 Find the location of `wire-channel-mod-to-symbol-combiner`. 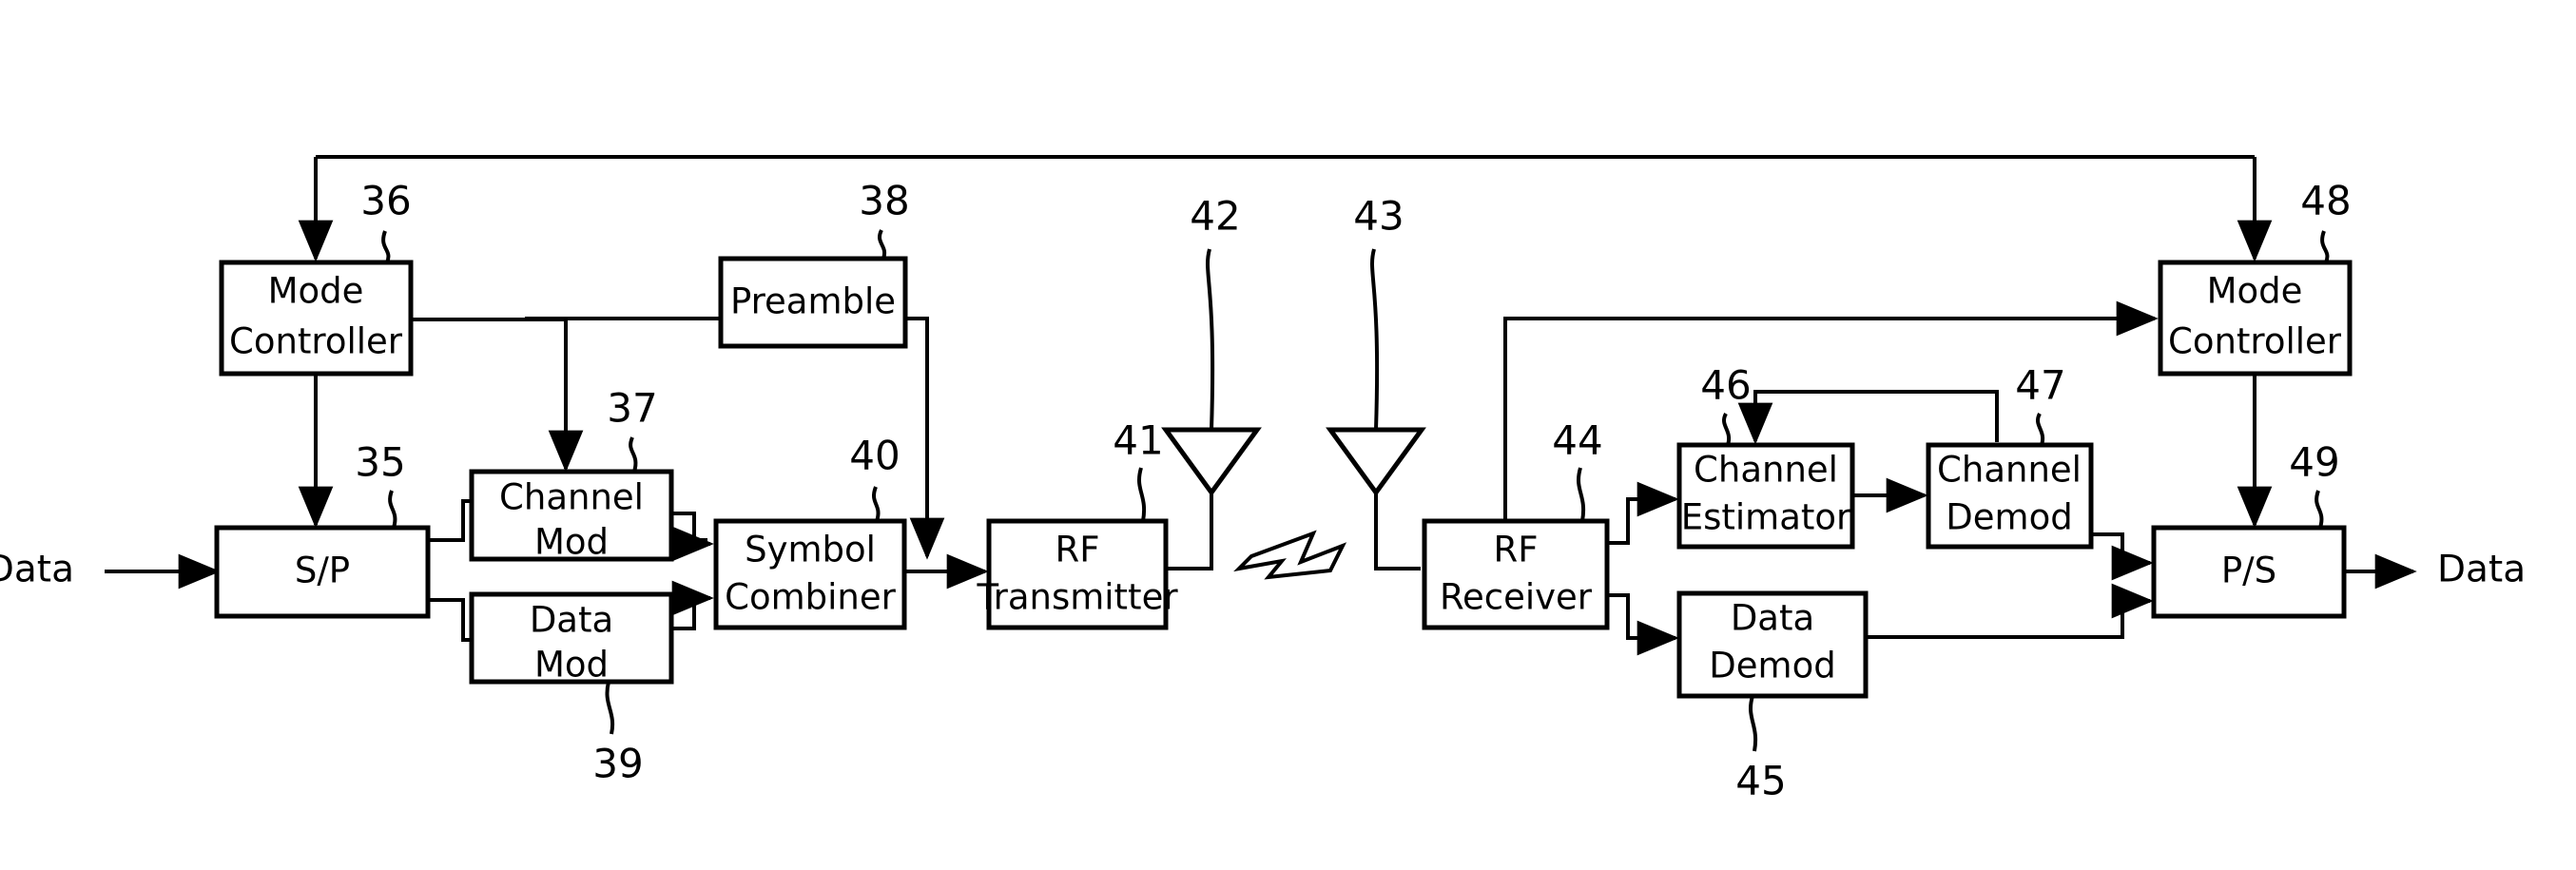

wire-channel-mod-to-symbol-combiner is located at coordinates (688, 541).